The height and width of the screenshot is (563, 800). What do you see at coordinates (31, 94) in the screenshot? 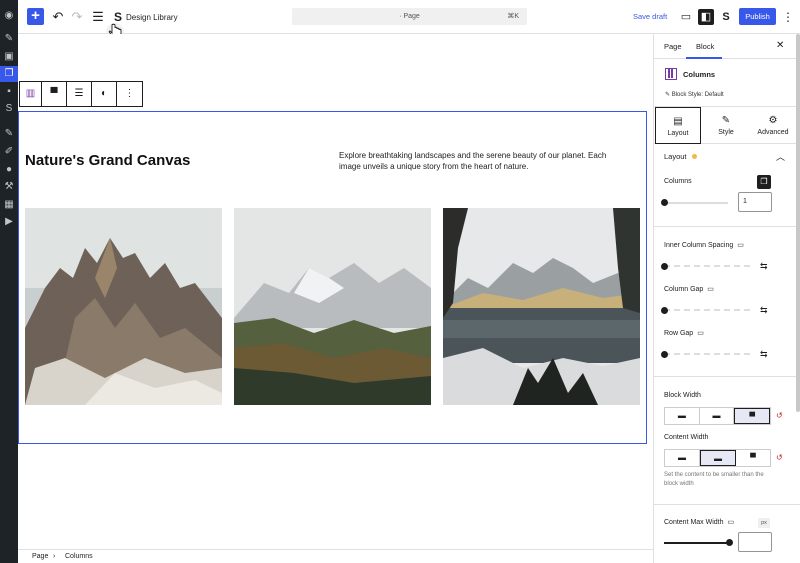
I see `columns-block-icon: ▥` at bounding box center [31, 94].